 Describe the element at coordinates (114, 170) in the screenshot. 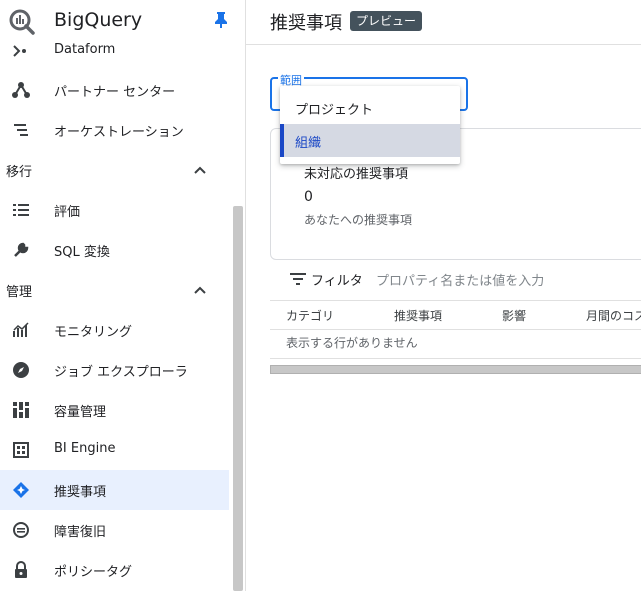

I see `section-migration: 移行` at that location.